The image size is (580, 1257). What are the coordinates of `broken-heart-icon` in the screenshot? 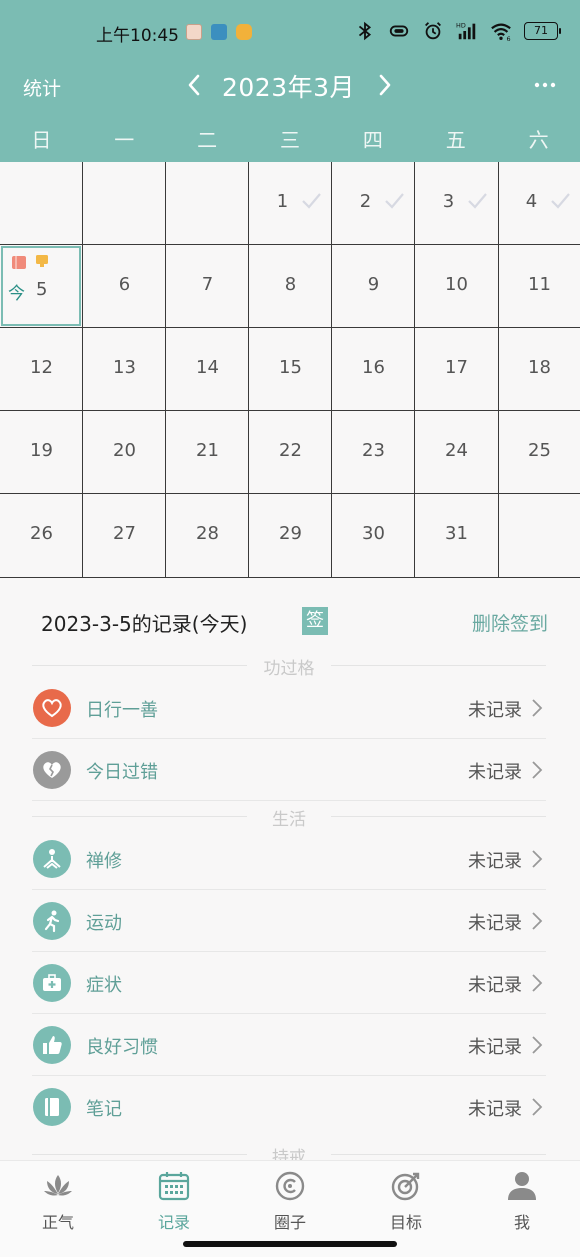 It's located at (52, 770).